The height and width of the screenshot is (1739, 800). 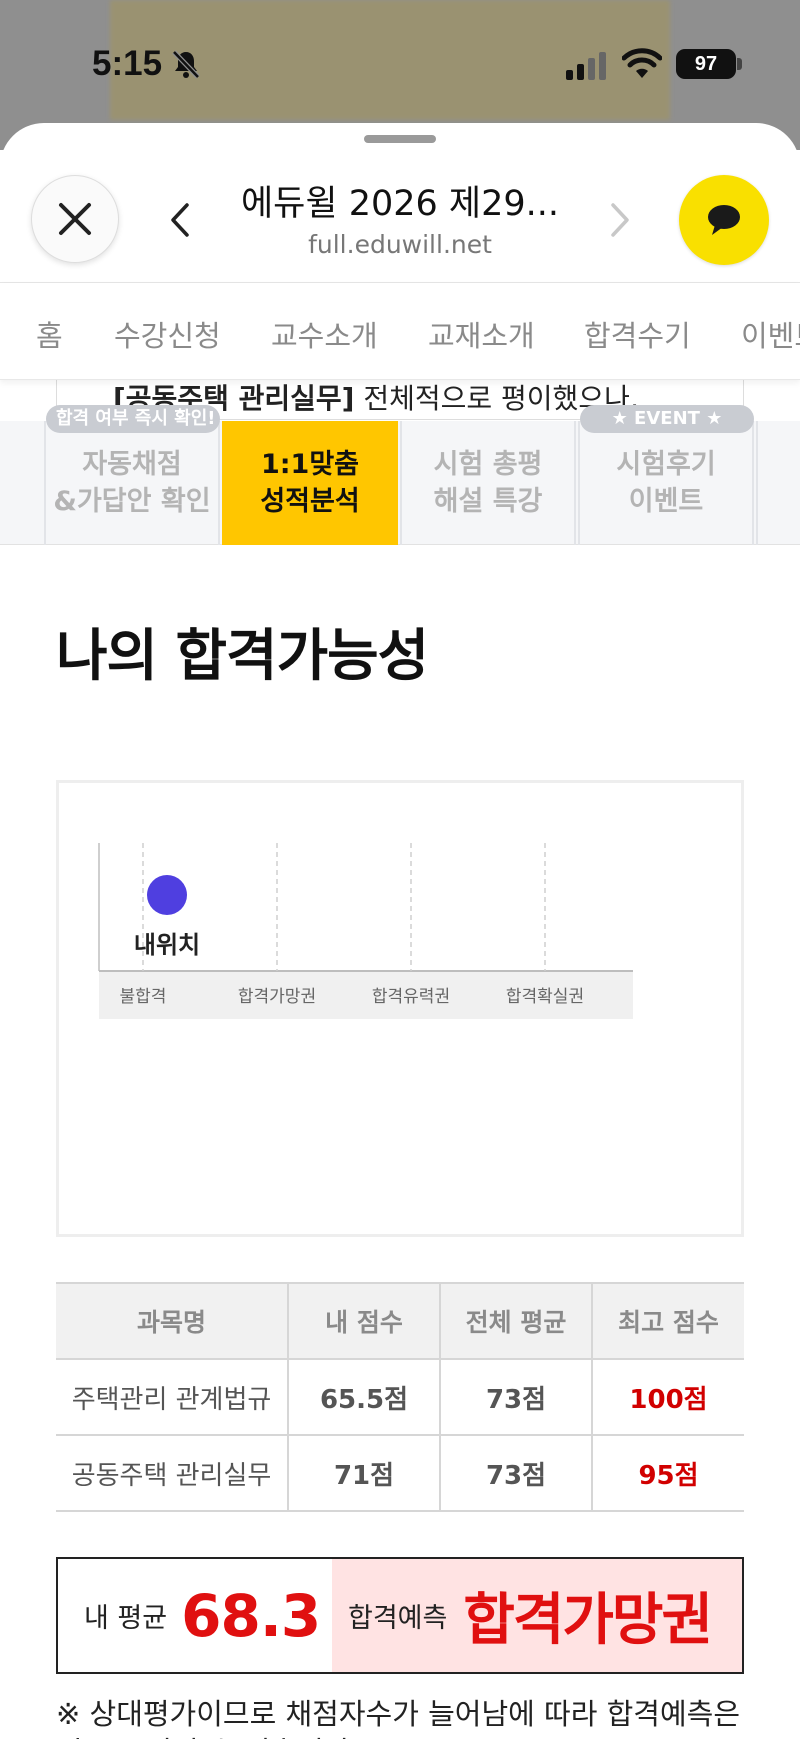 I want to click on tab-next-partial, so click(x=778, y=483).